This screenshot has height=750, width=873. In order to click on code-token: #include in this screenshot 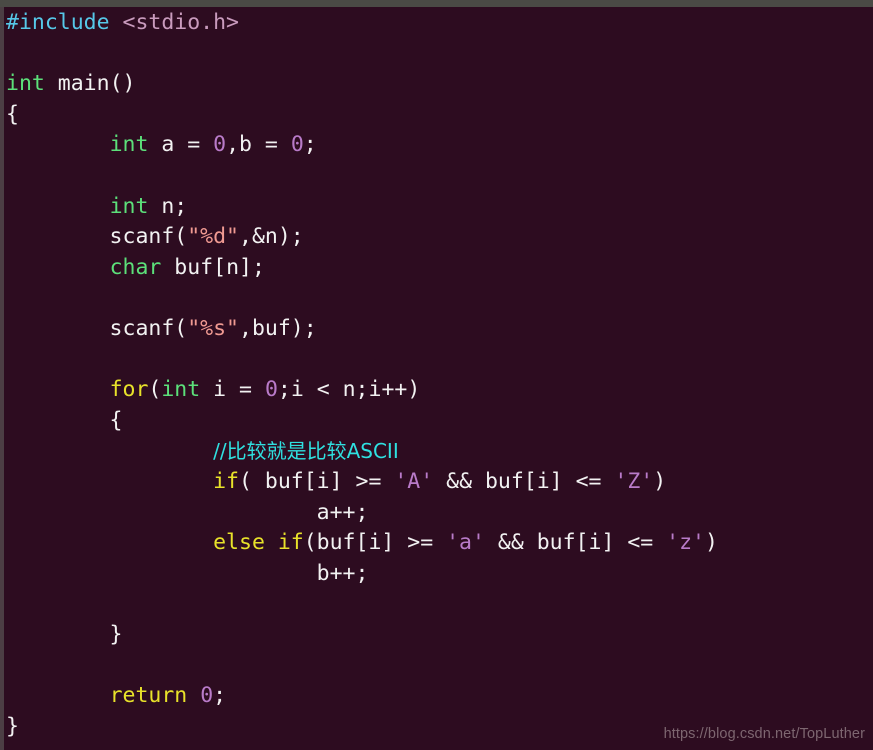, I will do `click(64, 22)`.